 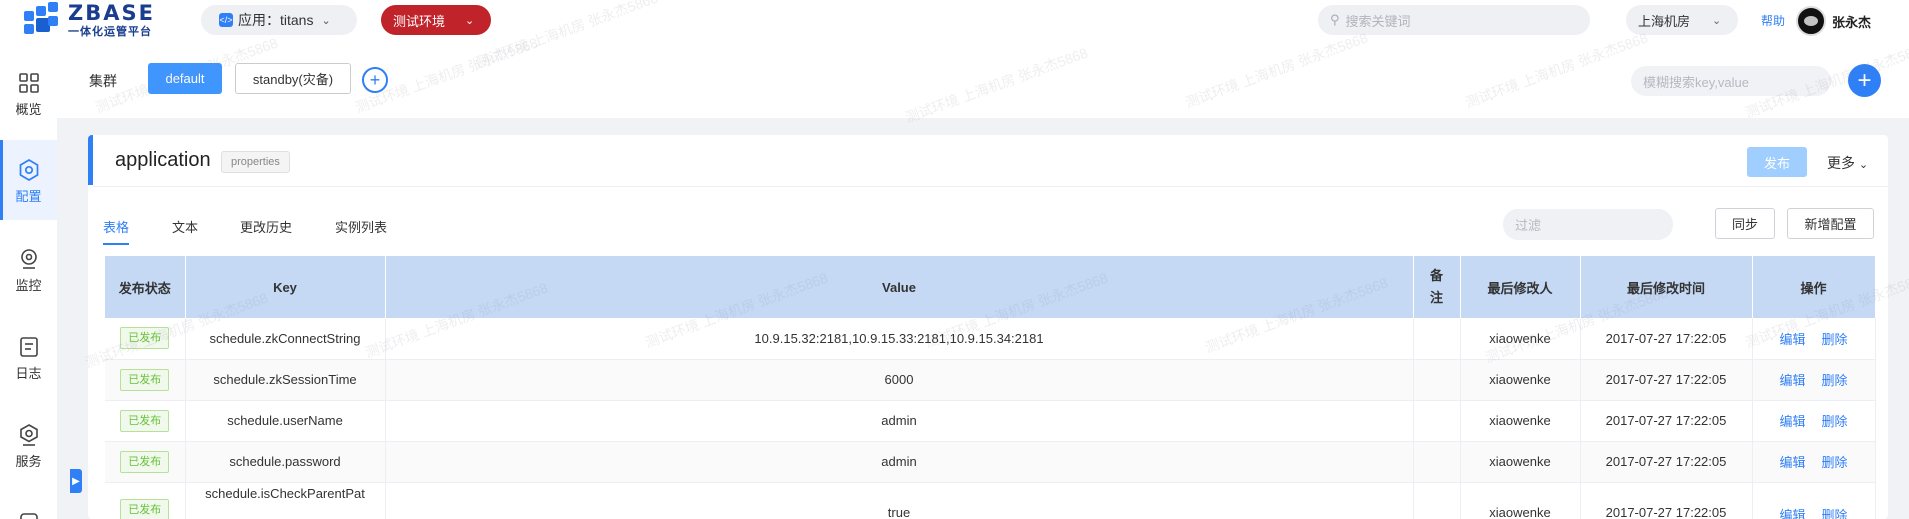 I want to click on sidebar-item-log: 日志, so click(x=28, y=357).